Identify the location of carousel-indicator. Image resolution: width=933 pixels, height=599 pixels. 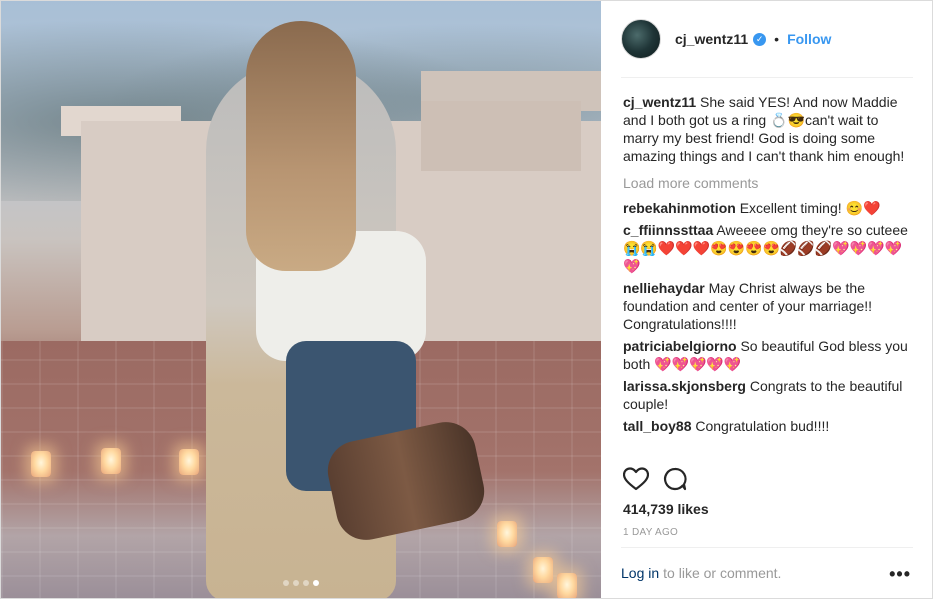
(301, 583).